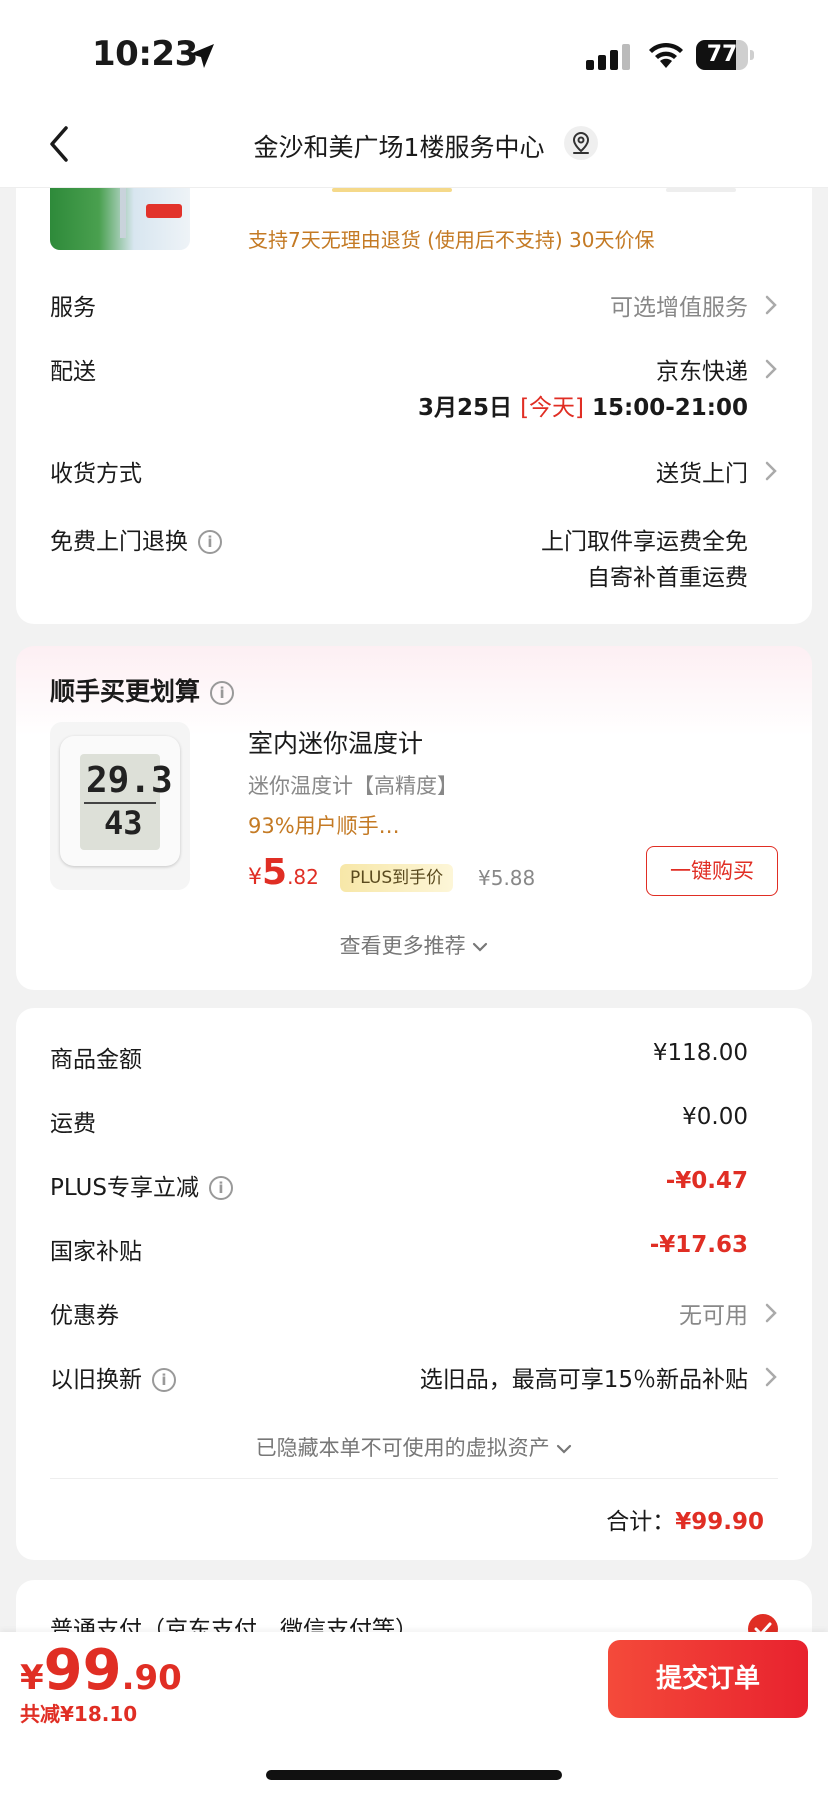 This screenshot has width=828, height=1795. I want to click on map-pin-icon, so click(581, 143).